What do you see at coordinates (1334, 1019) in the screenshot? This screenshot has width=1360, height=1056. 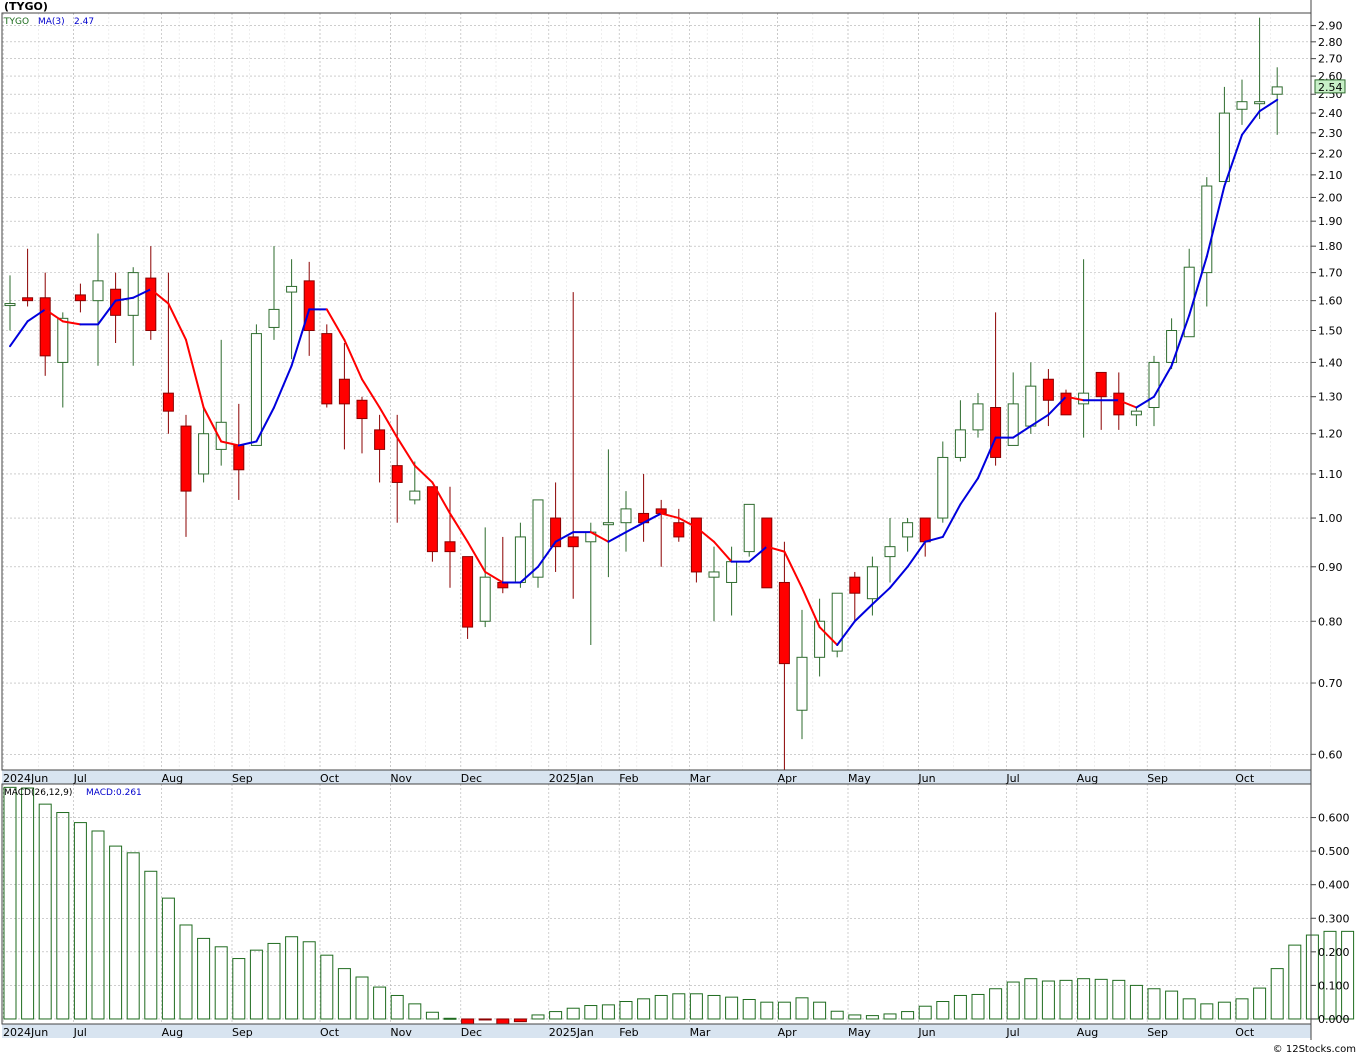 I see `macd-tick-label: 0.000` at bounding box center [1334, 1019].